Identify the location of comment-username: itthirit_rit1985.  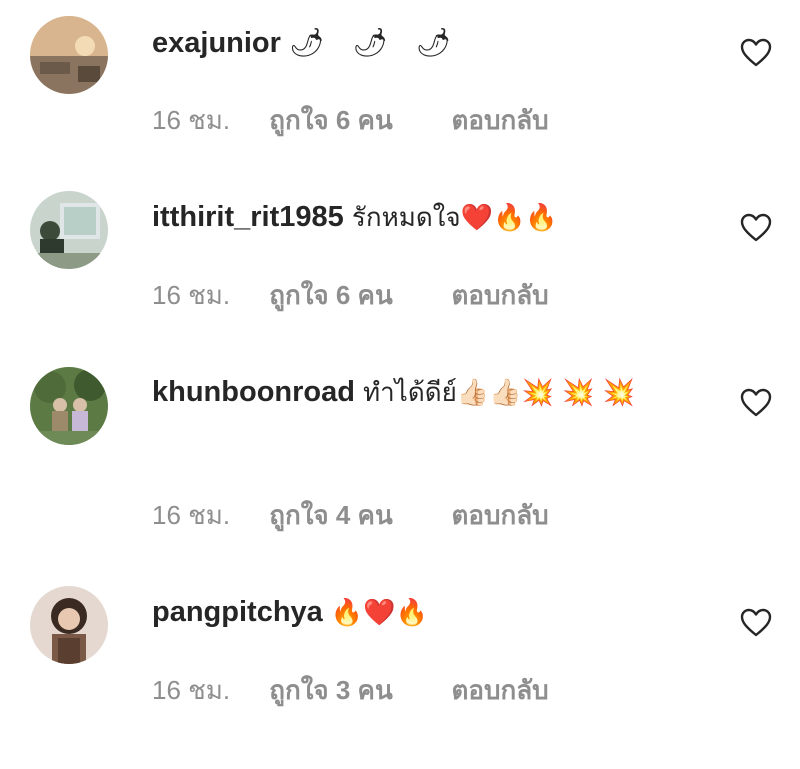
(248, 217).